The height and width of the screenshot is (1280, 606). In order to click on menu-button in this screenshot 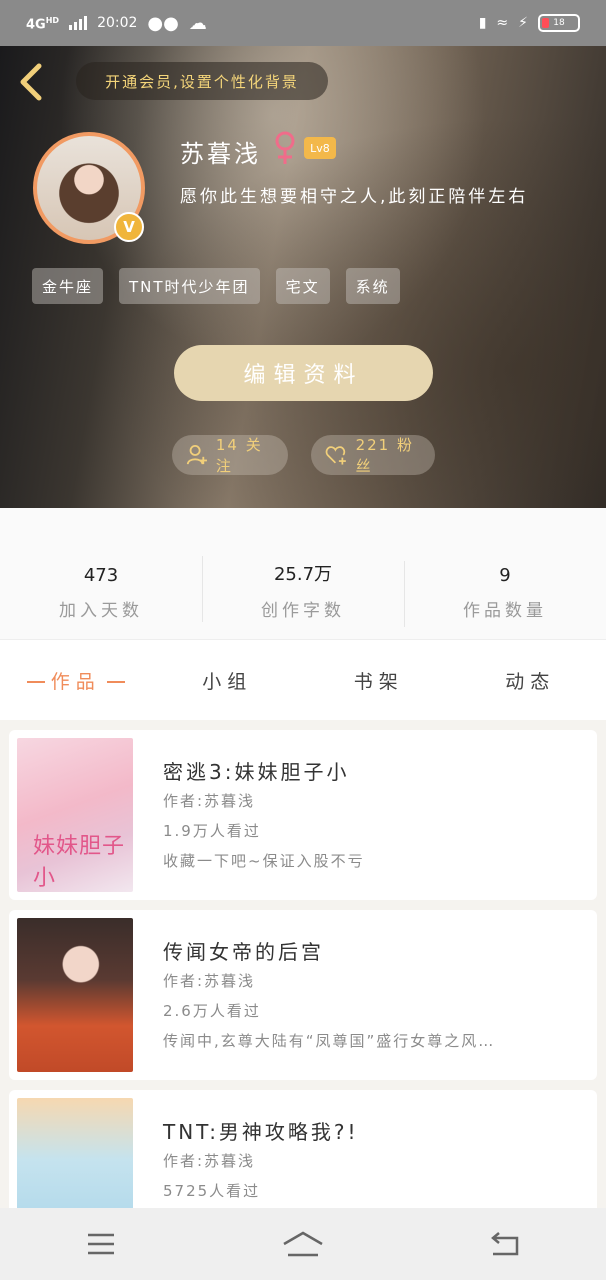, I will do `click(101, 1244)`.